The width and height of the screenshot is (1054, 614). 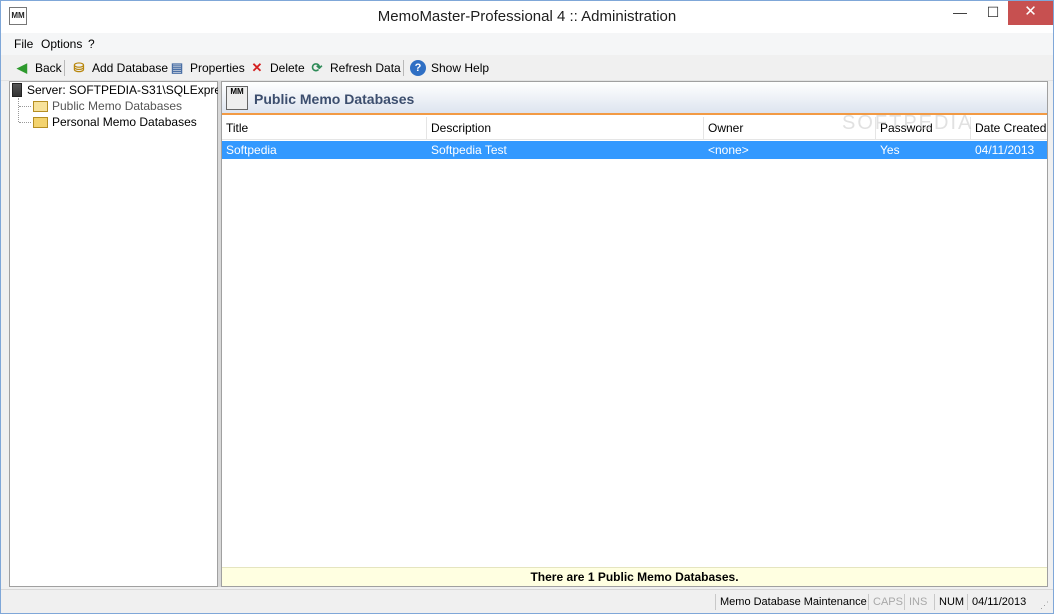 I want to click on tree-node-public-databases: Public Memo Databases, so click(x=107, y=106).